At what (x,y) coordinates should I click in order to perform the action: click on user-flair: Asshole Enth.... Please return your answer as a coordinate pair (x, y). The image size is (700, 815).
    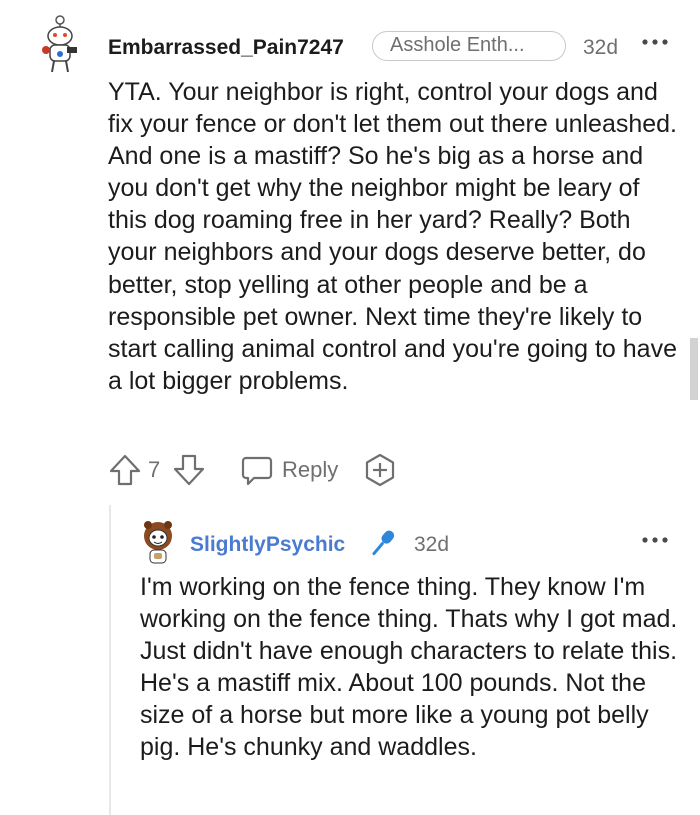
    Looking at the image, I should click on (469, 46).